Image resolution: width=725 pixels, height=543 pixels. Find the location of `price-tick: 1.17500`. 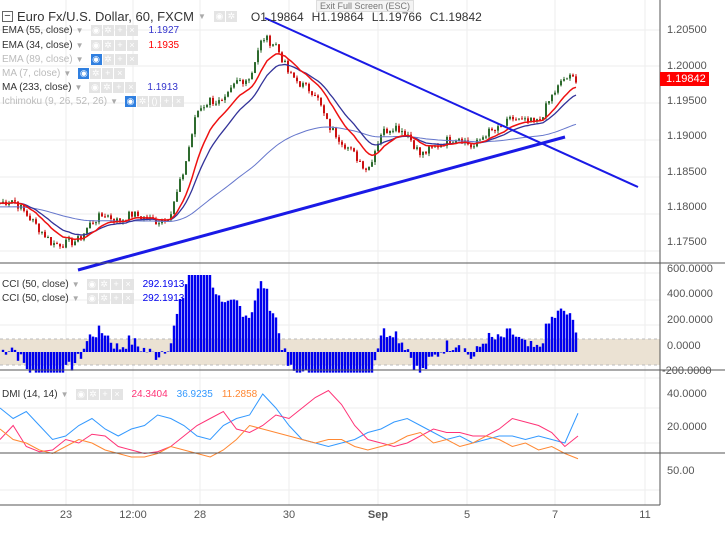

price-tick: 1.17500 is located at coordinates (687, 242).